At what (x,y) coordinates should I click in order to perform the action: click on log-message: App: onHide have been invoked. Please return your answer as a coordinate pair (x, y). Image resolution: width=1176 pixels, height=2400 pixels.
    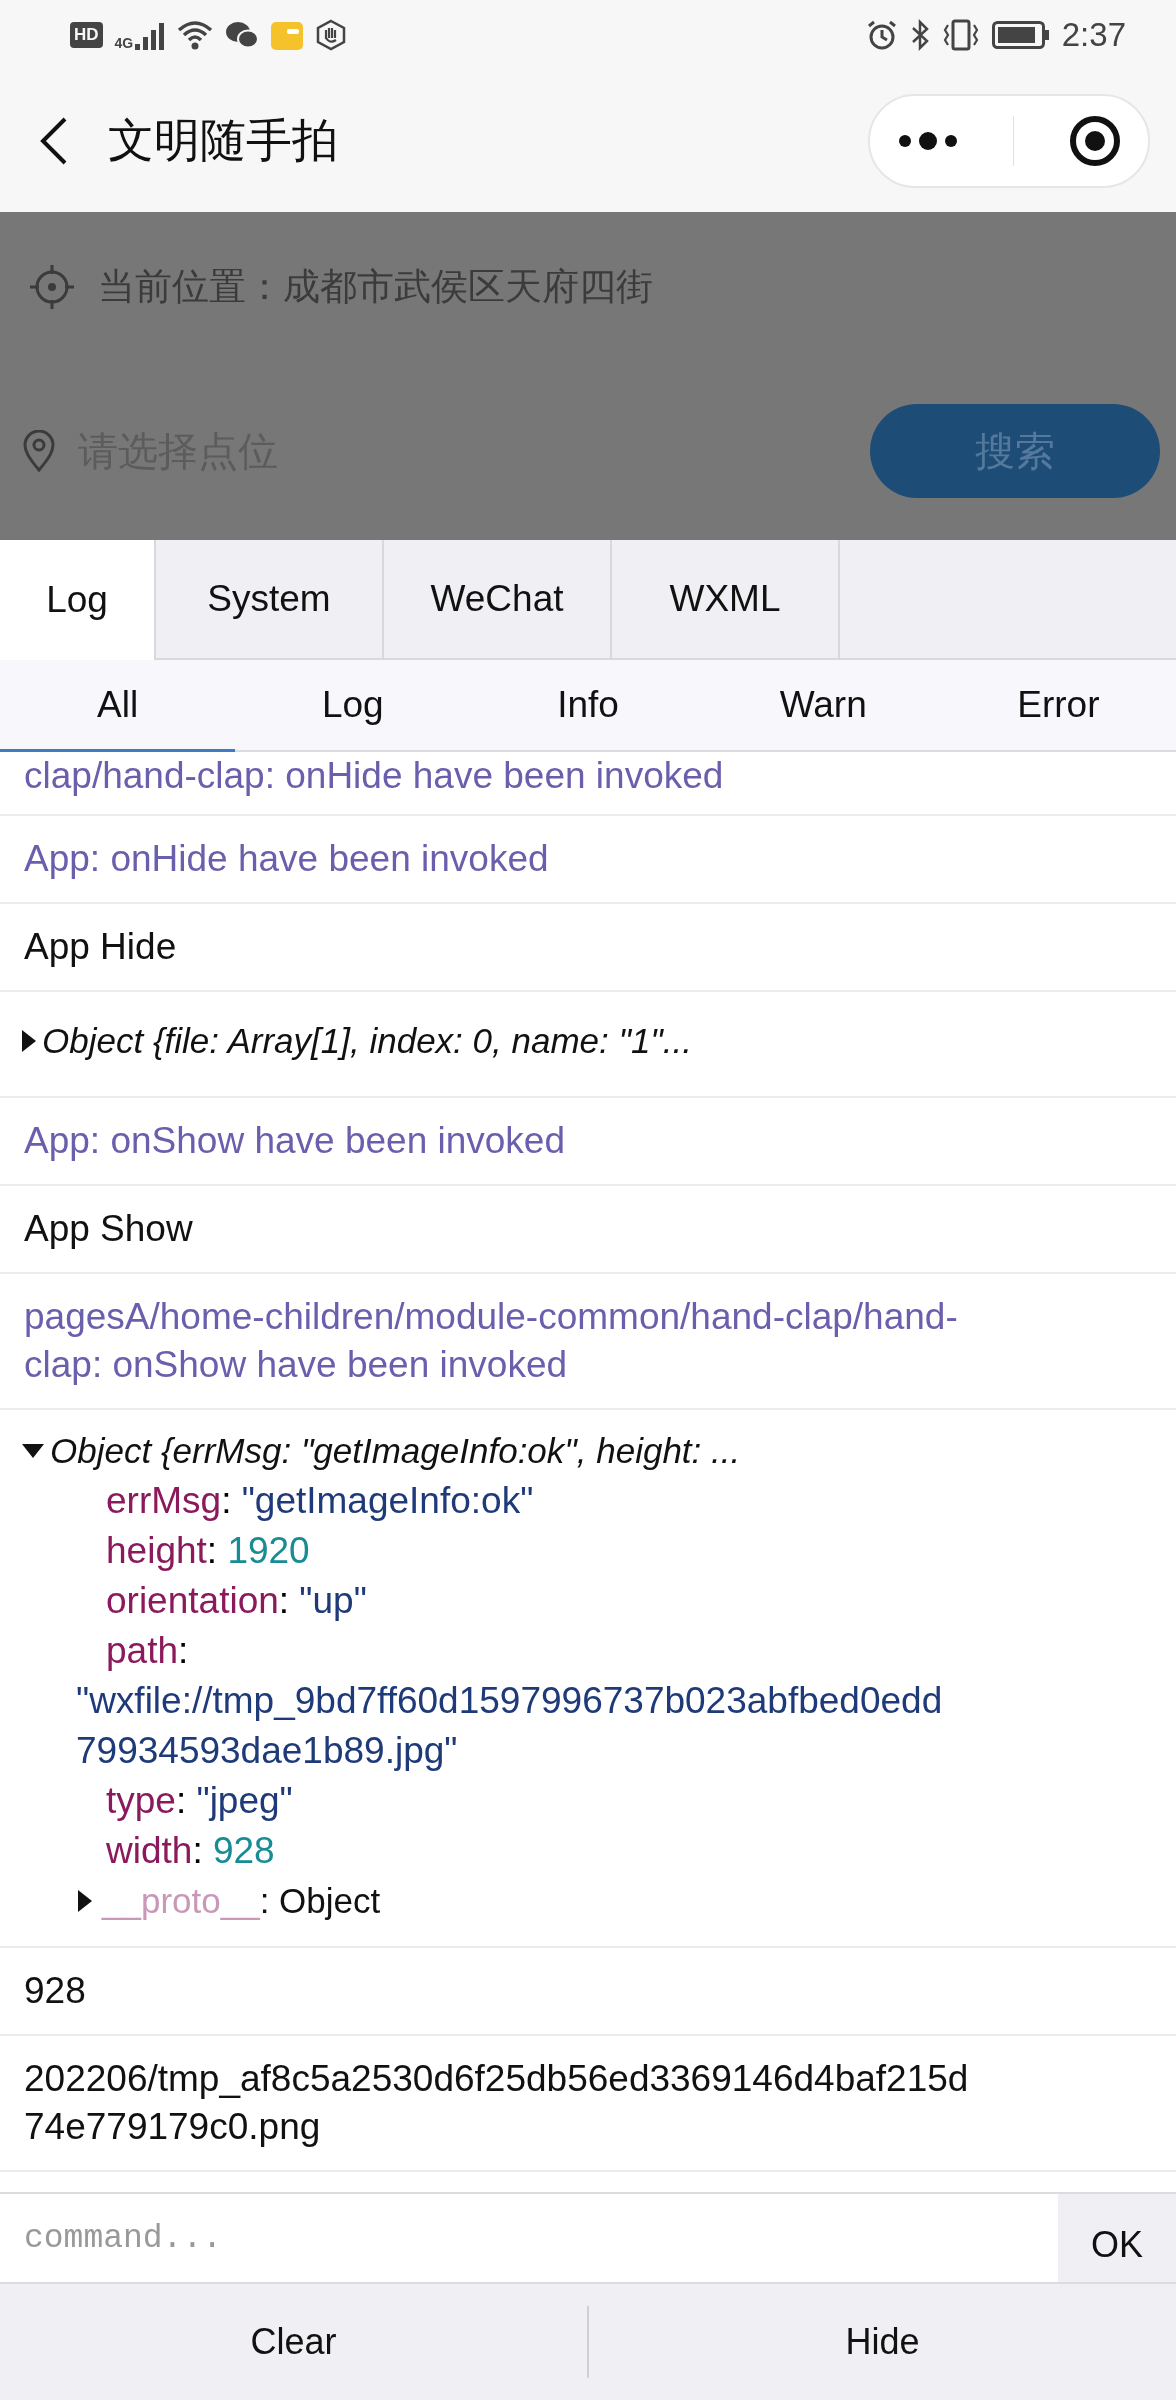
    Looking at the image, I should click on (588, 860).